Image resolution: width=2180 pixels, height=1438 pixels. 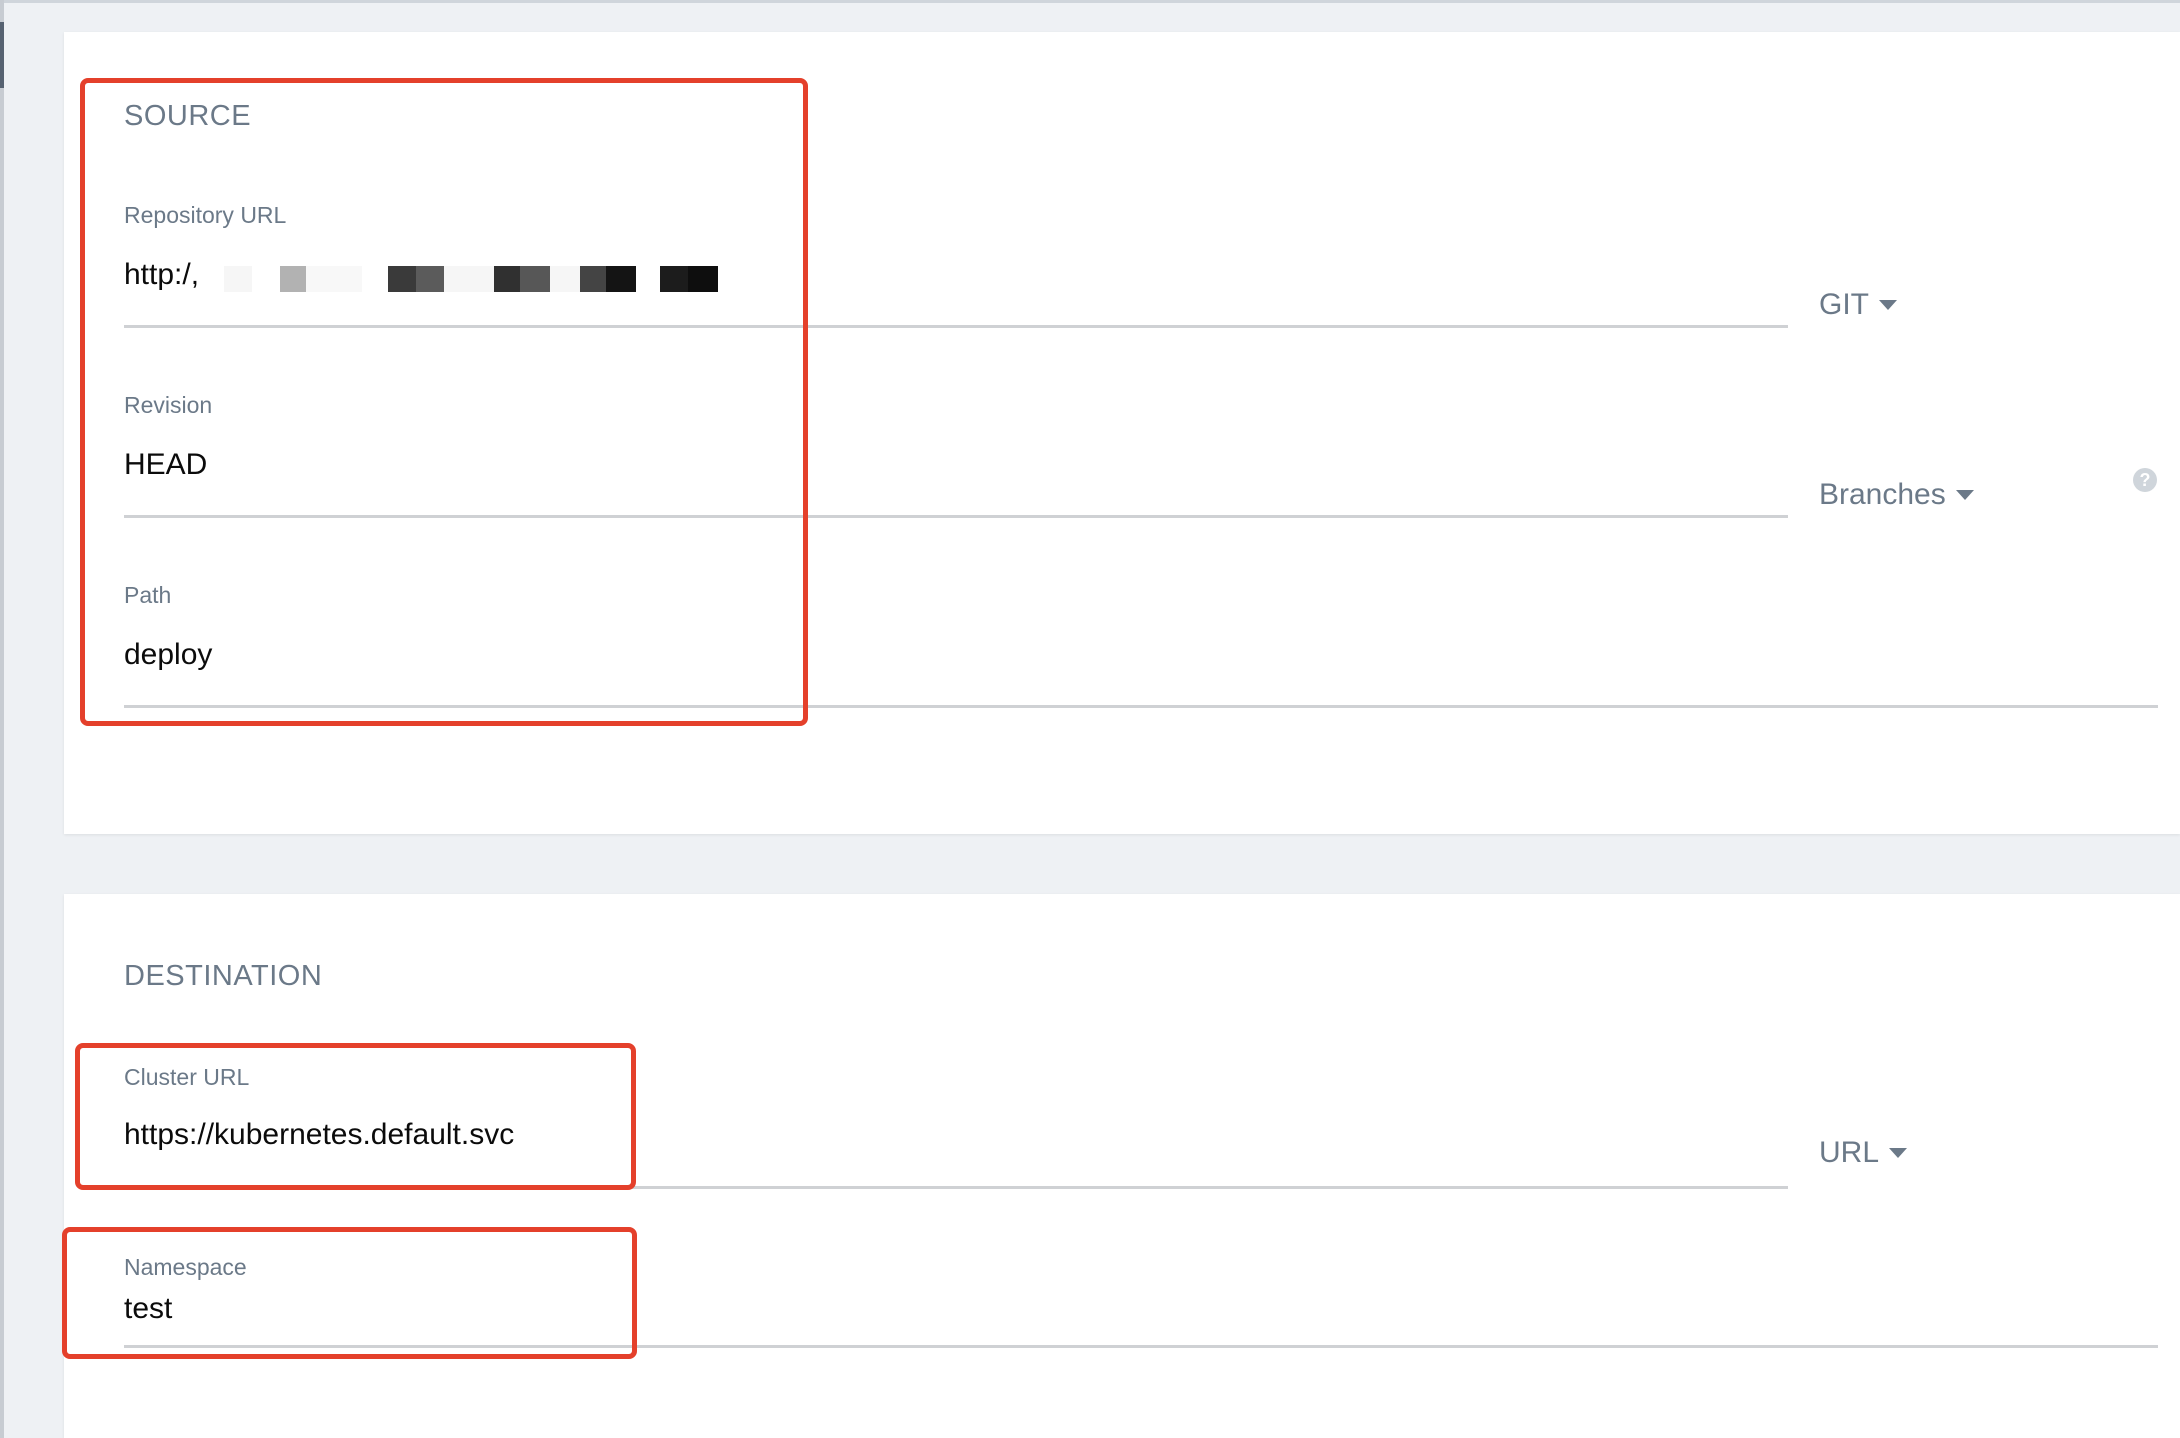 I want to click on namespace-highlight, so click(x=349, y=1293).